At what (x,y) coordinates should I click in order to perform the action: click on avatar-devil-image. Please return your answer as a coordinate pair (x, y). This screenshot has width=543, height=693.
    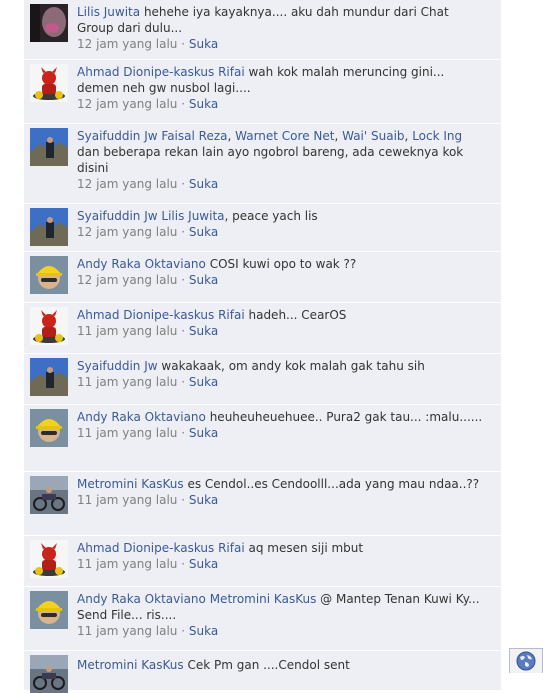
    Looking at the image, I should click on (49, 83).